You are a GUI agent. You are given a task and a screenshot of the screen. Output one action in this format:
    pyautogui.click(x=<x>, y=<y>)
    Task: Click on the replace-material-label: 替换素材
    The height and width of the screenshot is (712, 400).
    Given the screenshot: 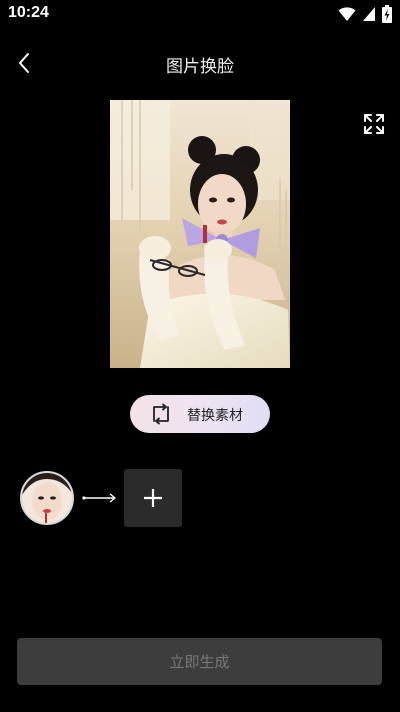 What is the action you would take?
    pyautogui.click(x=215, y=416)
    